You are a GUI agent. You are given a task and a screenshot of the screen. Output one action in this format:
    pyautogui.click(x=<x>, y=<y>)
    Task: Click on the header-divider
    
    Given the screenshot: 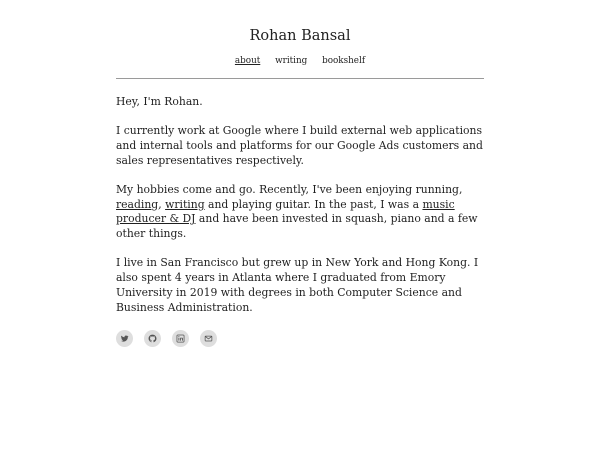 What is the action you would take?
    pyautogui.click(x=300, y=78)
    